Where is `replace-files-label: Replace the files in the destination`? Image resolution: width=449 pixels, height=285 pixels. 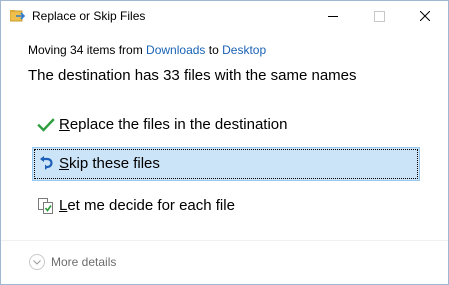
replace-files-label: Replace the files in the destination is located at coordinates (173, 124).